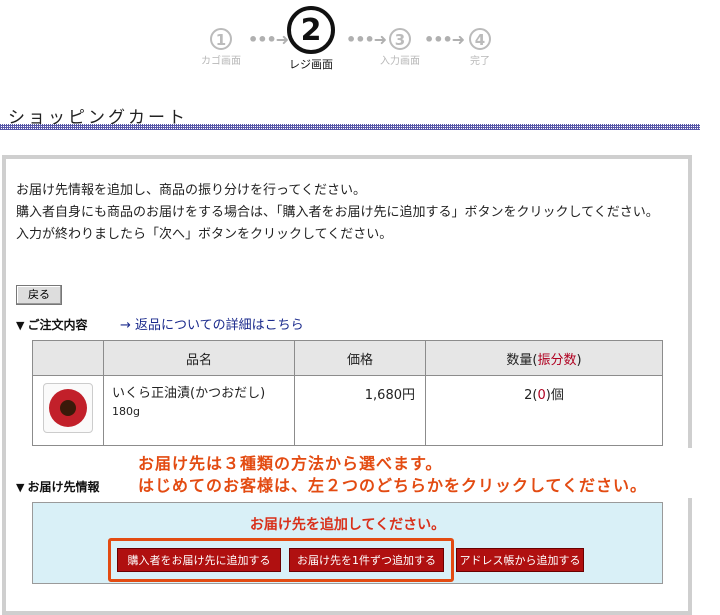 This screenshot has width=720, height=615. I want to click on step-cart: 1 カゴ画面, so click(221, 47).